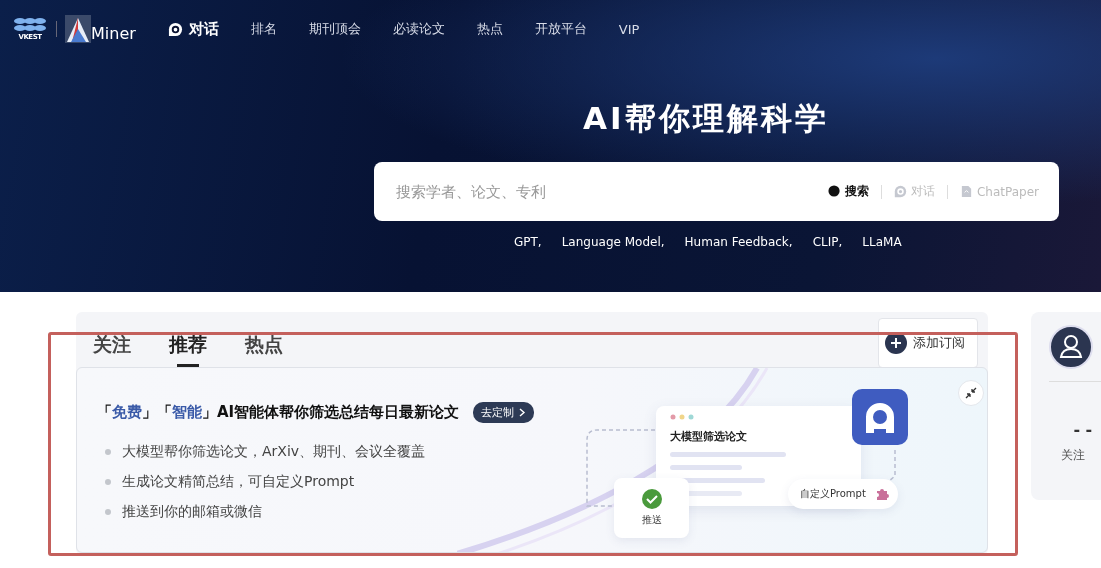 The width and height of the screenshot is (1101, 568). What do you see at coordinates (848, 191) in the screenshot?
I see `search-mode-option: 搜索` at bounding box center [848, 191].